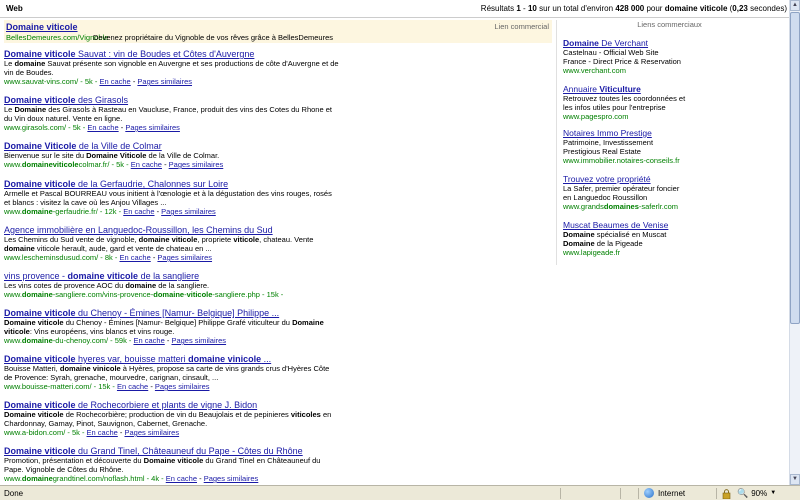 This screenshot has height=500, width=800. What do you see at coordinates (670, 89) in the screenshot?
I see `ad-title-link: Annuaire Viticulture` at bounding box center [670, 89].